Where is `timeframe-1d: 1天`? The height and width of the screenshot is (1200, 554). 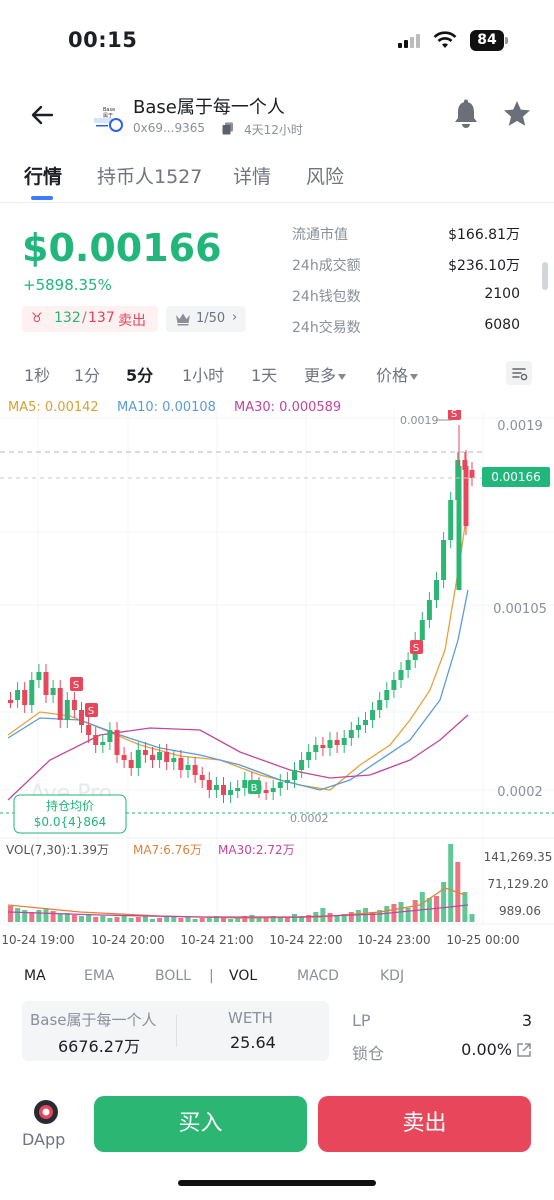 timeframe-1d: 1天 is located at coordinates (264, 374).